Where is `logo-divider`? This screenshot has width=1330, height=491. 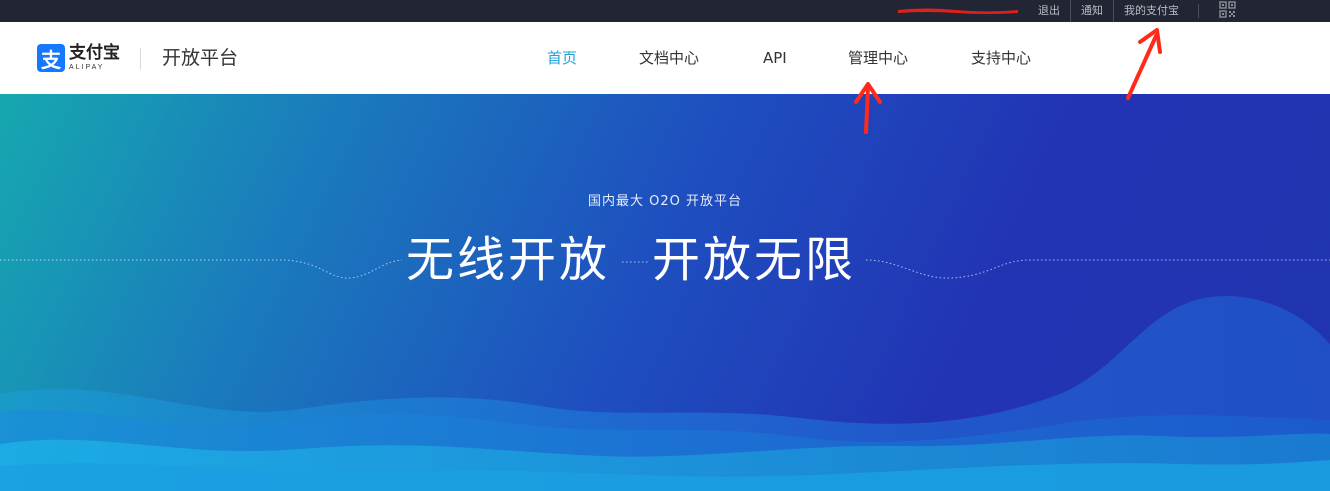 logo-divider is located at coordinates (140, 59).